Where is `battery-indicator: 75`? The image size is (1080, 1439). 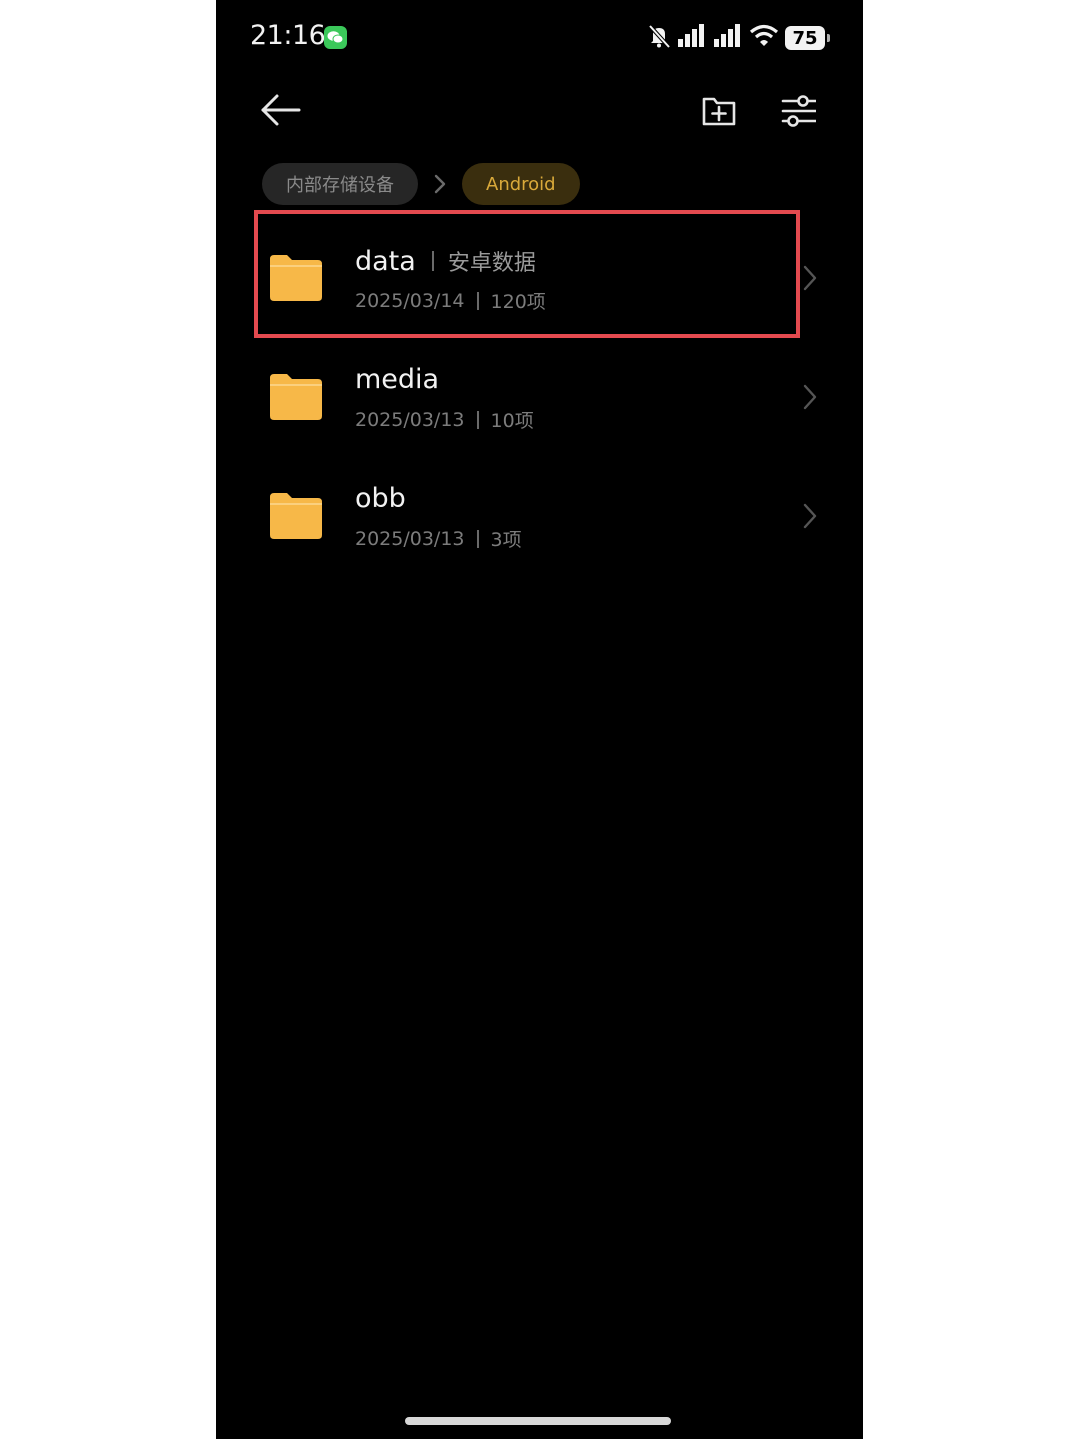 battery-indicator: 75 is located at coordinates (807, 38).